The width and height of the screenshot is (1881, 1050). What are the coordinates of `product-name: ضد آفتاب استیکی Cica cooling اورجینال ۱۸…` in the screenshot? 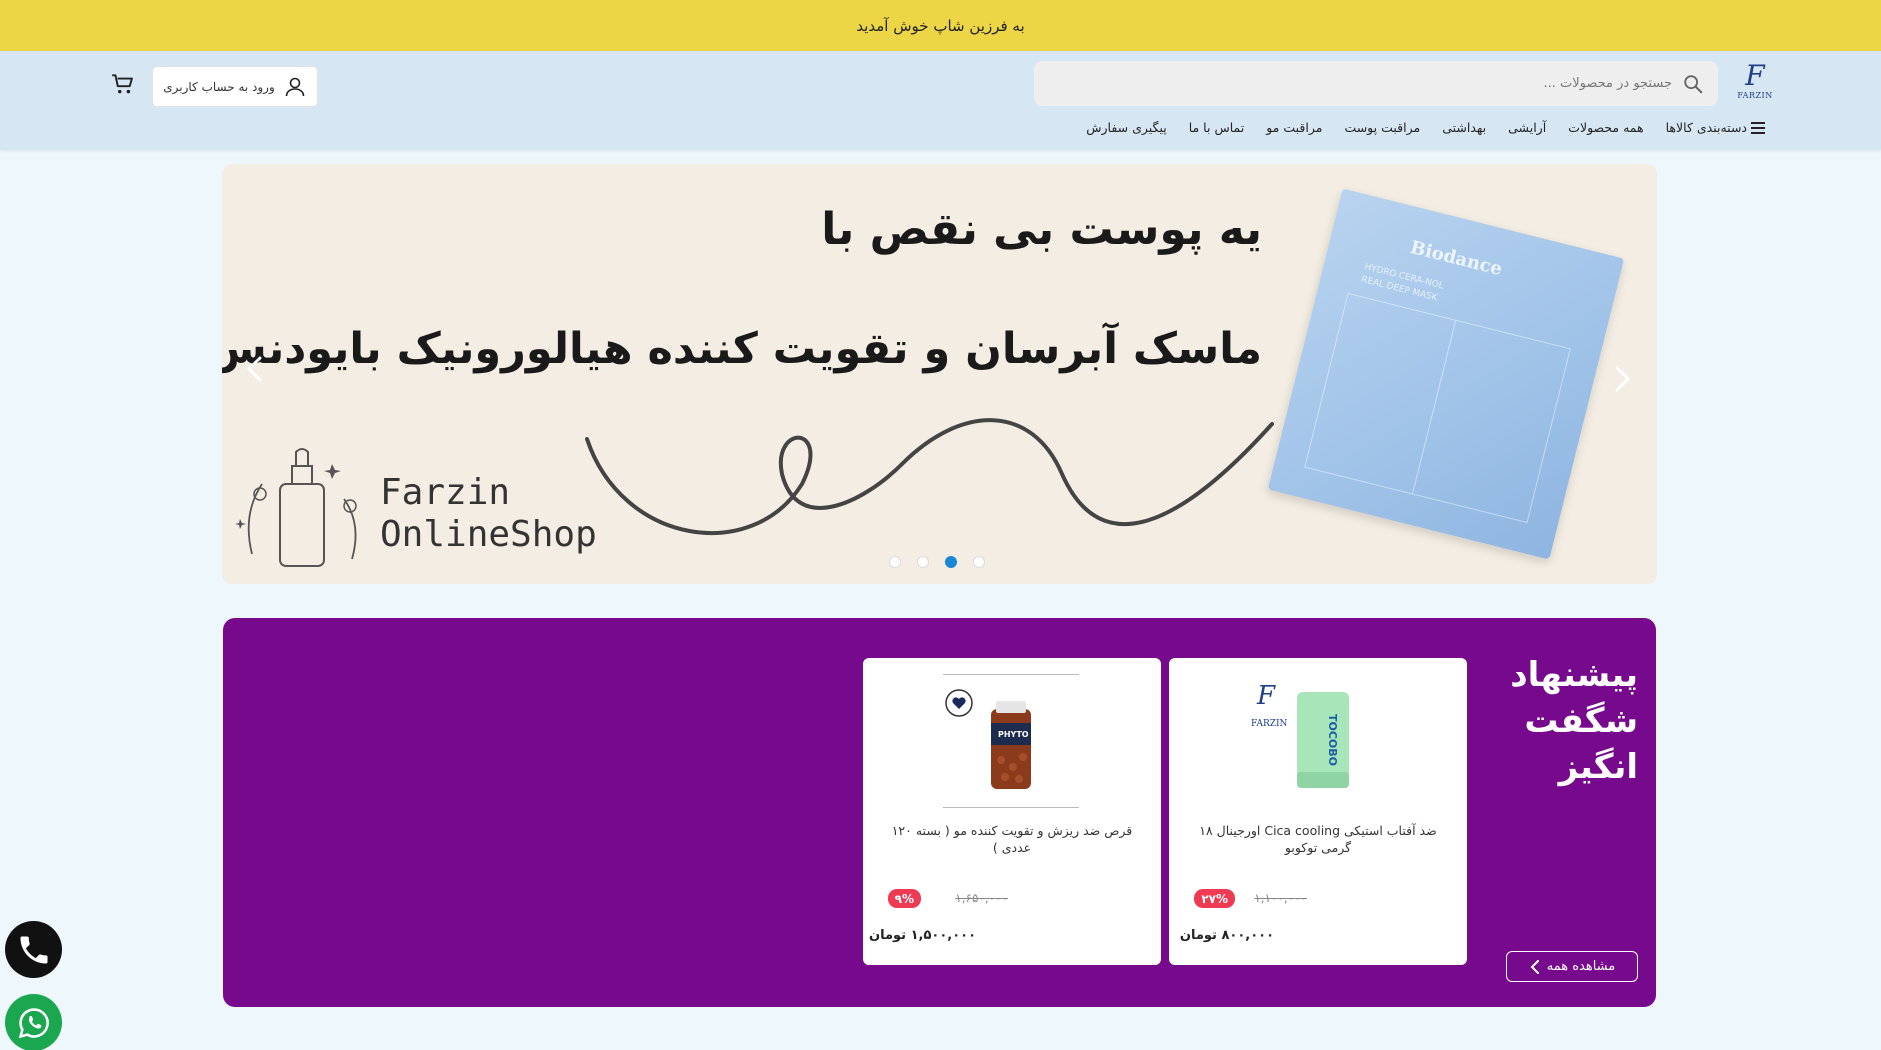 It's located at (1318, 839).